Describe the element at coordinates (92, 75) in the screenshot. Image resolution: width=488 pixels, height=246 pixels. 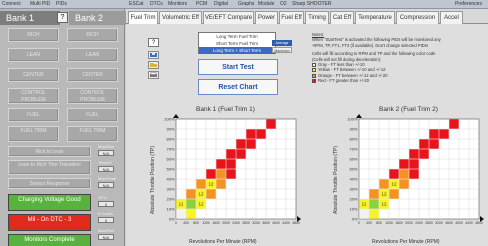
I see `bank2-center-button: CENTER` at that location.